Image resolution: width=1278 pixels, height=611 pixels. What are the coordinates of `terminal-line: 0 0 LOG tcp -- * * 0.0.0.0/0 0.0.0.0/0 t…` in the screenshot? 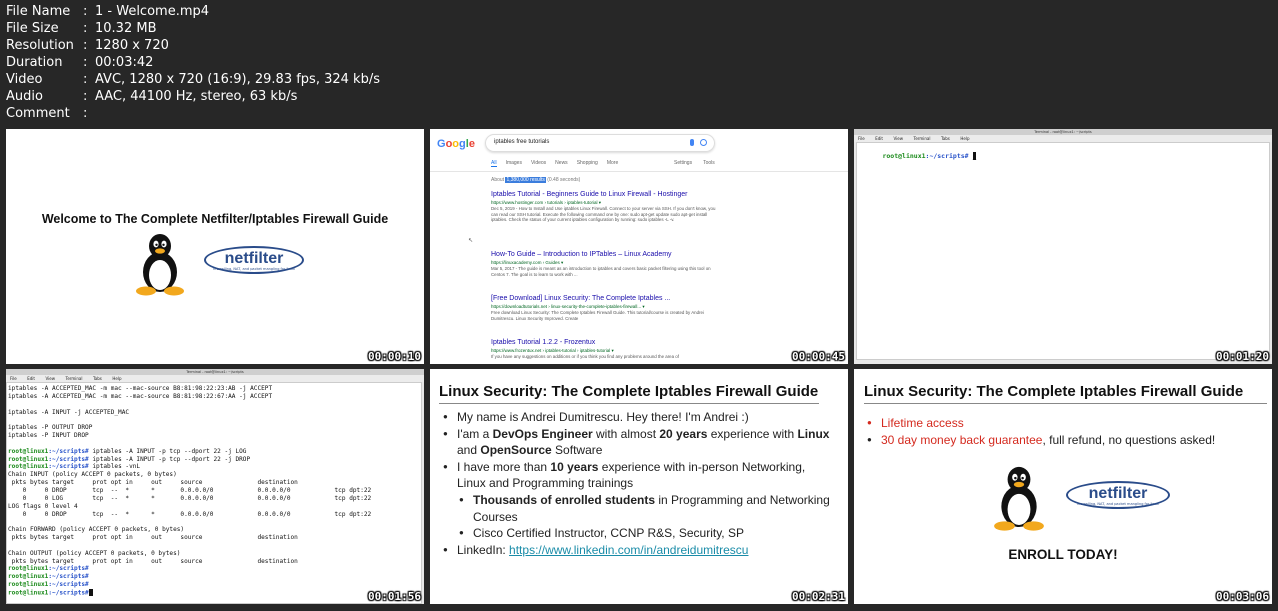 It's located at (190, 498).